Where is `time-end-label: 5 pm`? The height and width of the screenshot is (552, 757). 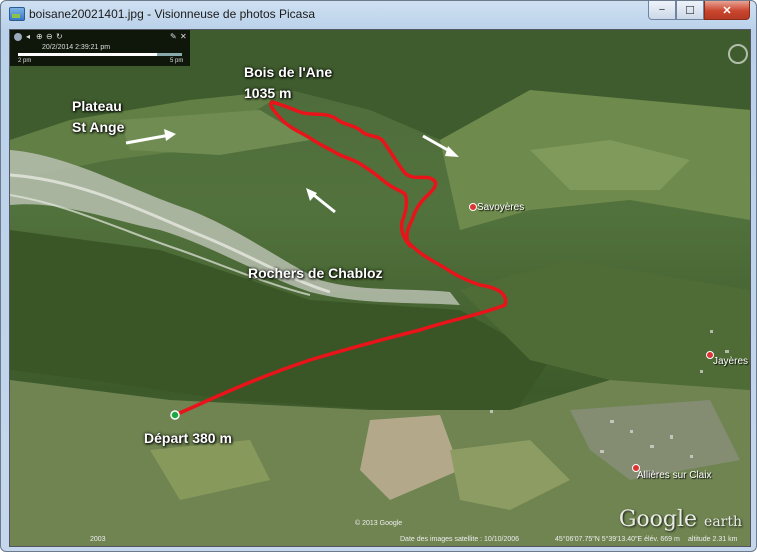
time-end-label: 5 pm is located at coordinates (177, 61).